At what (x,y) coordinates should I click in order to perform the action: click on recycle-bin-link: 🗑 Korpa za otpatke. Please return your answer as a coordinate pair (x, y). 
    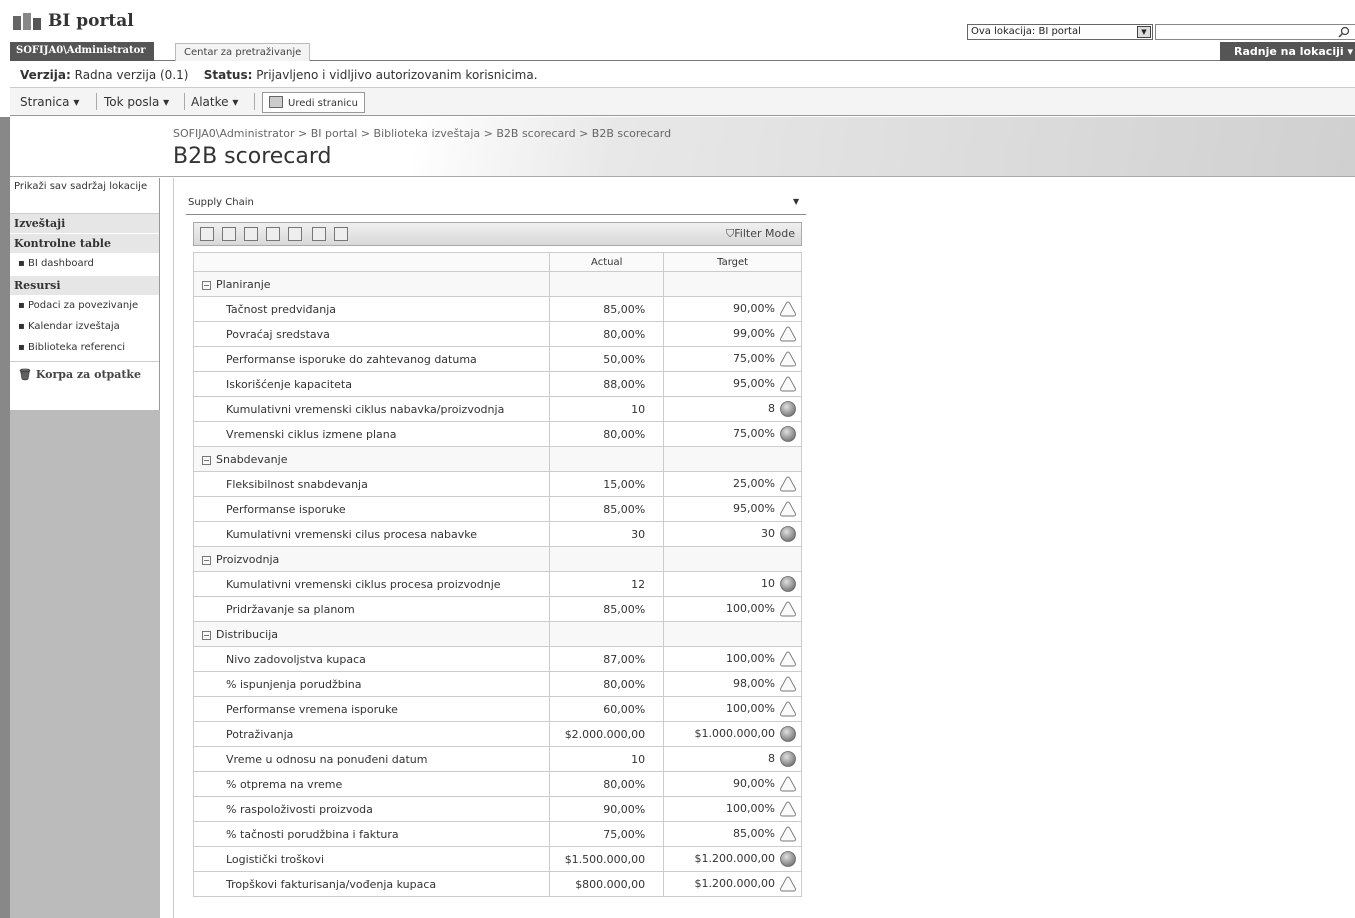
    Looking at the image, I should click on (84, 374).